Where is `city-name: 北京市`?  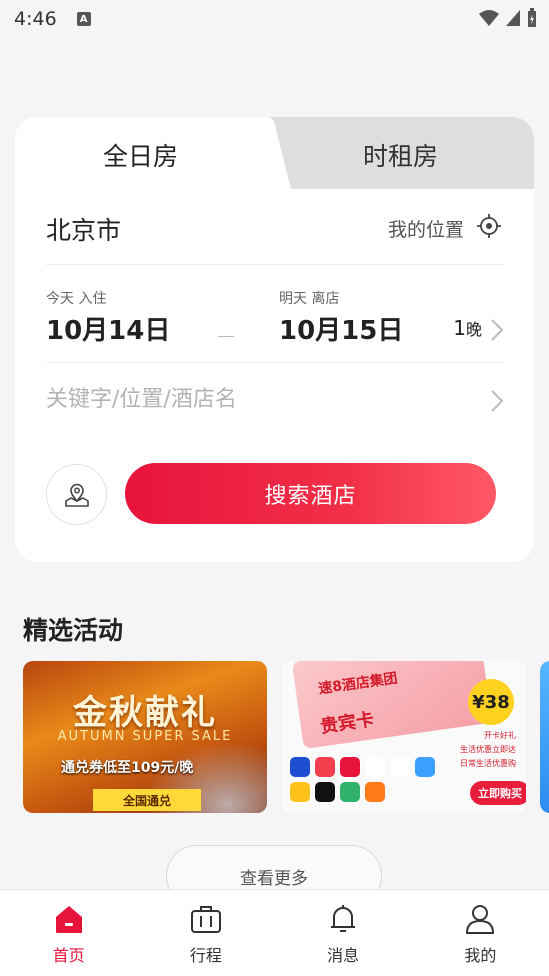 city-name: 北京市 is located at coordinates (83, 229).